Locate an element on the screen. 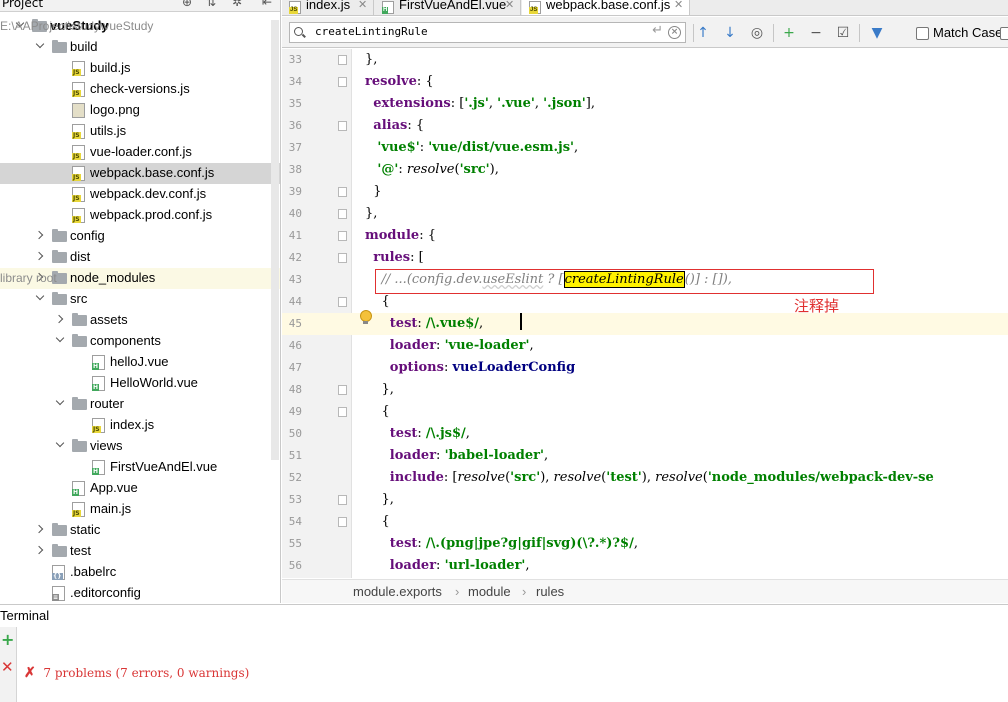 The width and height of the screenshot is (1008, 702). terminal-title: Terminal is located at coordinates (24, 615).